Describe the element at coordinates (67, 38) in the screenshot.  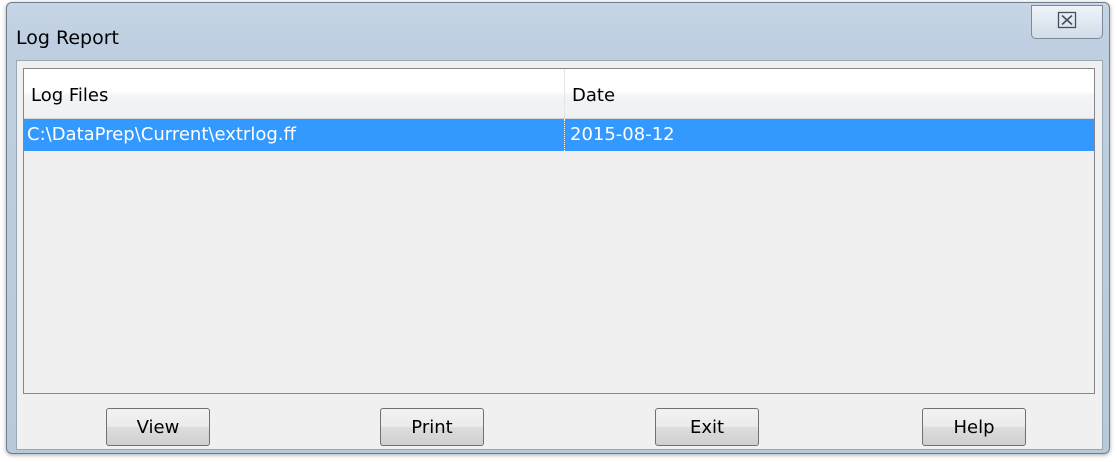
I see `window-title: Log Report` at that location.